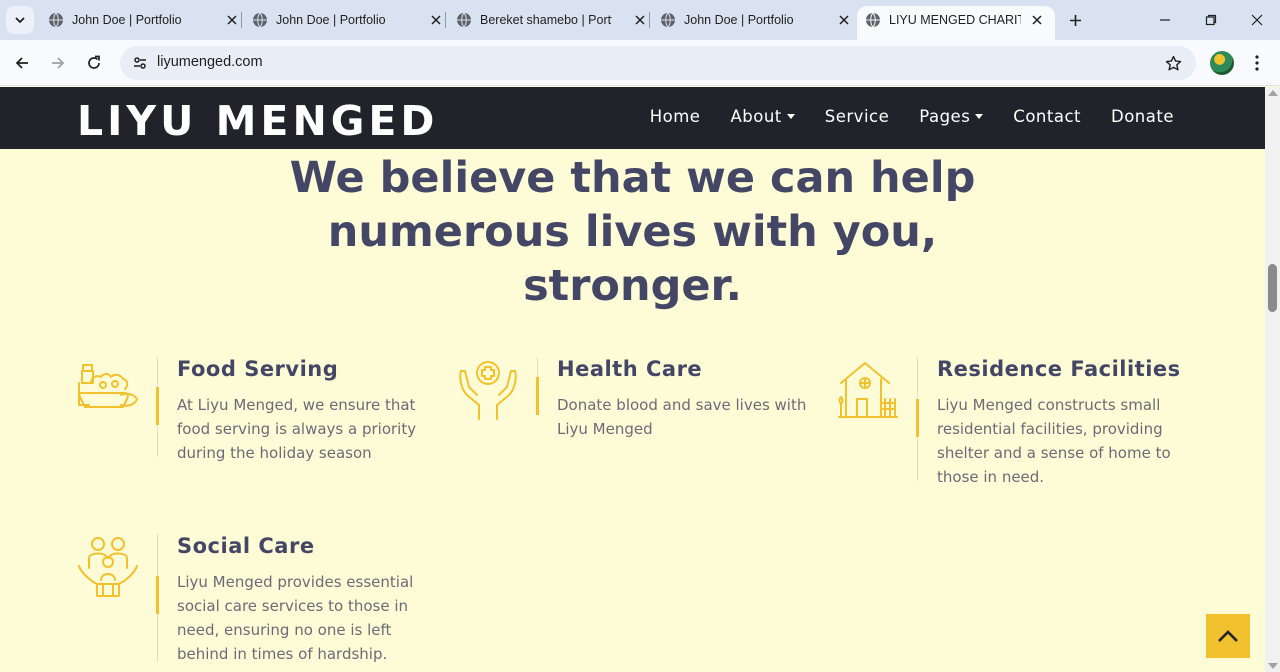  Describe the element at coordinates (1272, 288) in the screenshot. I see `scrollbar-thumb` at that location.